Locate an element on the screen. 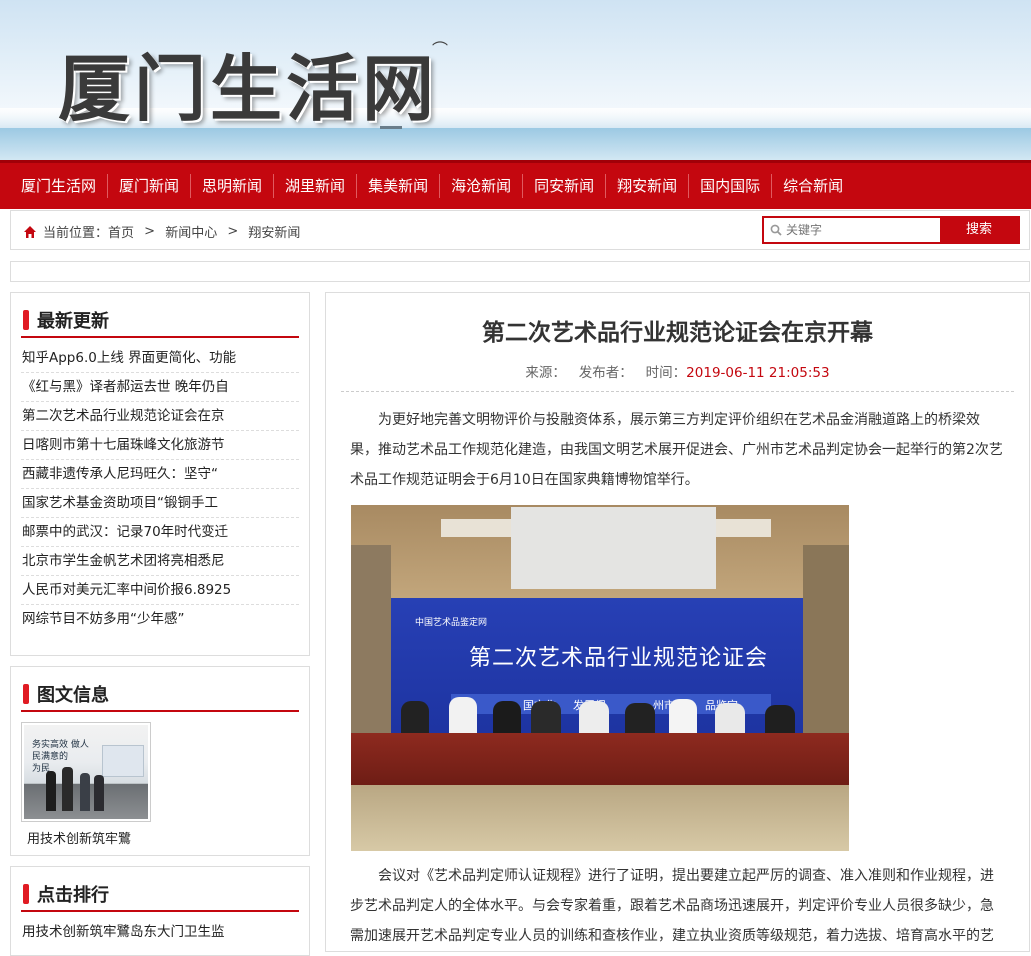  nav-item-siming-news: 思明新闻 is located at coordinates (233, 186).